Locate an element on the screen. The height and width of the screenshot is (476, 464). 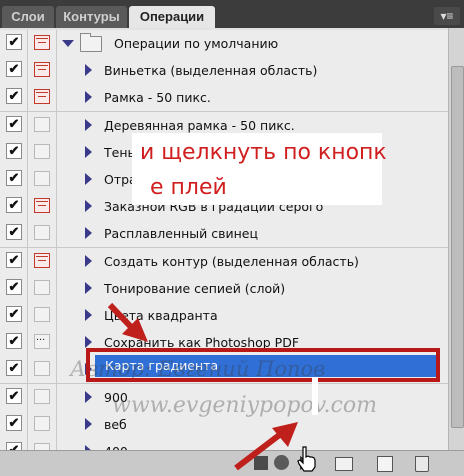
new-action-icon is located at coordinates (385, 464).